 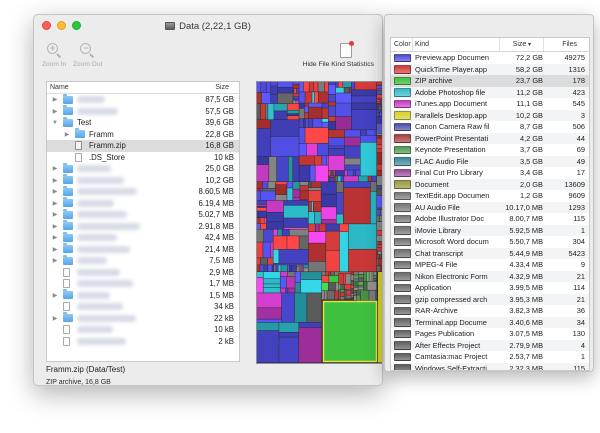 I want to click on file-tree-row: 34 kB, so click(x=143, y=307).